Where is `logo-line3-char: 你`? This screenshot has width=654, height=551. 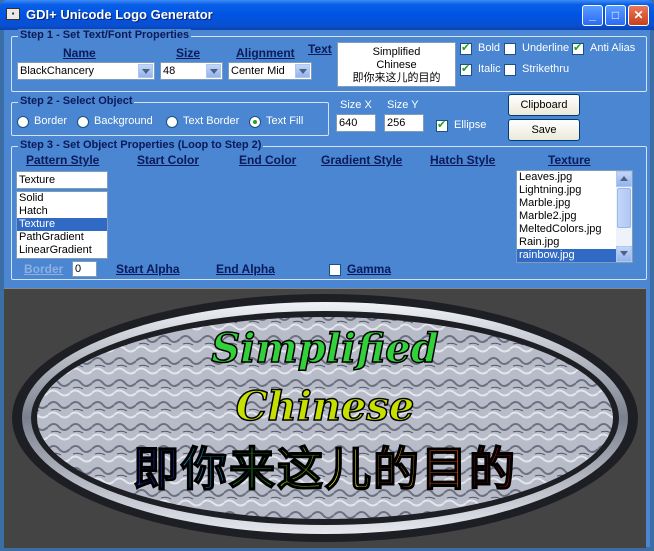 logo-line3-char: 你 is located at coordinates (204, 469).